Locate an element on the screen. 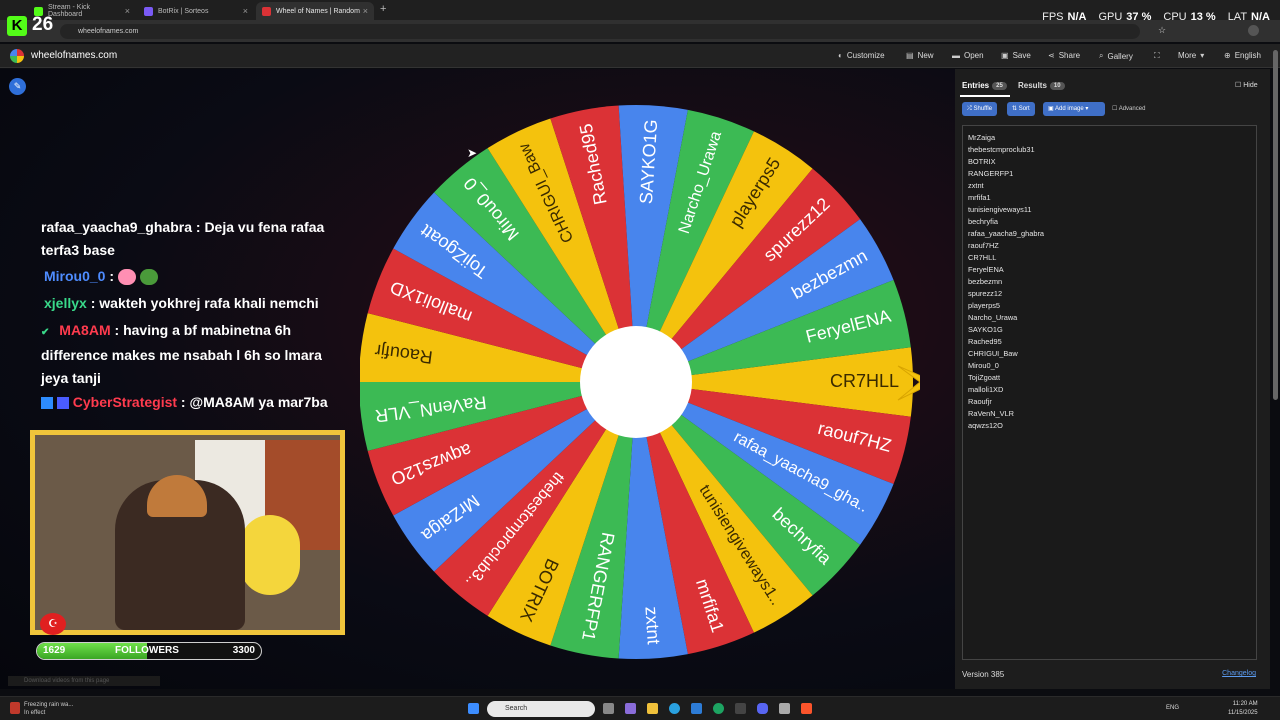 The image size is (1280, 720). url-field: wheelofnames.com is located at coordinates (600, 31).